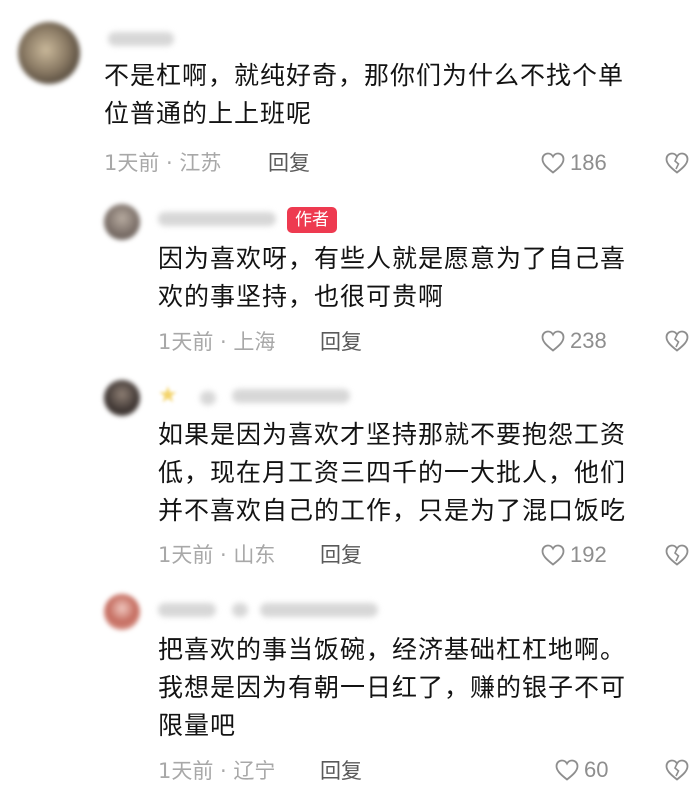 Image resolution: width=694 pixels, height=797 pixels. What do you see at coordinates (217, 771) in the screenshot?
I see `comment-meta: 1天前 · 辽宁` at bounding box center [217, 771].